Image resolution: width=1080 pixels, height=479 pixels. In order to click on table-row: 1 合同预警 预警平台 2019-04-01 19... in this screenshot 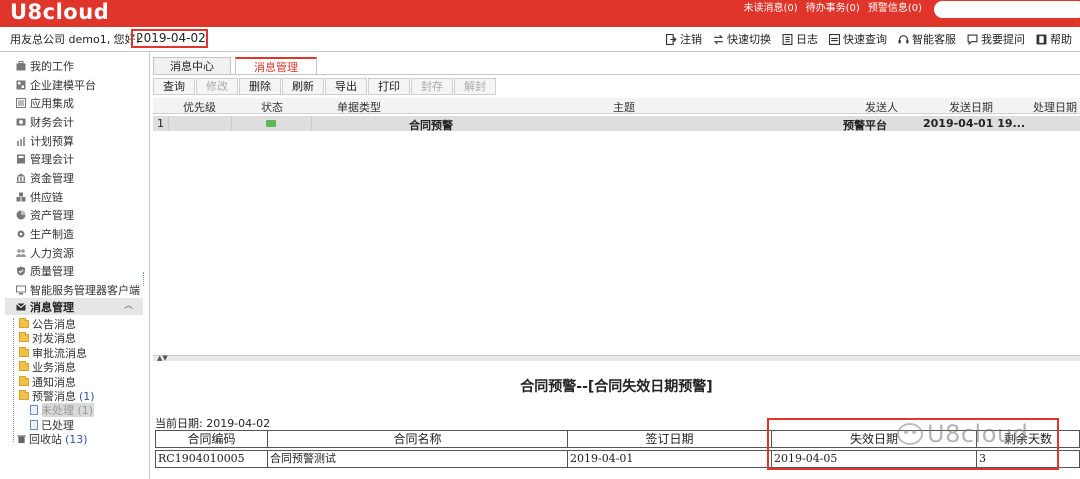, I will do `click(616, 124)`.